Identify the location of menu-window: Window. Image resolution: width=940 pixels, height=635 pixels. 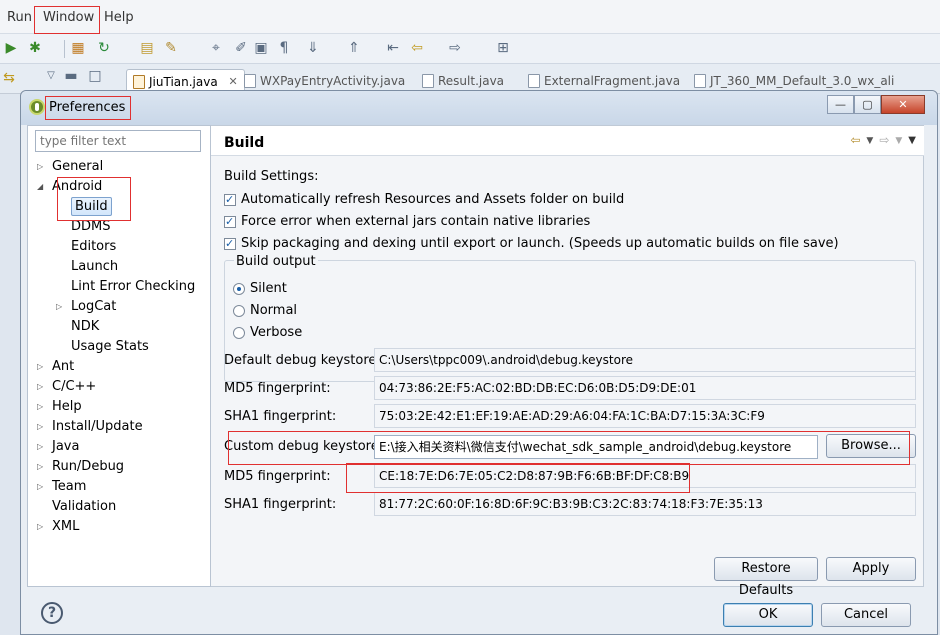
(68, 17).